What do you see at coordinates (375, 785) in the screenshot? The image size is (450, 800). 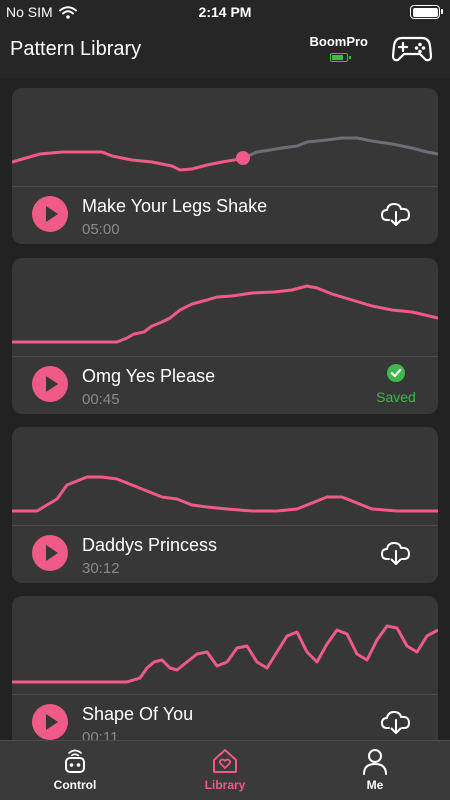 I see `tab-label: Me` at bounding box center [375, 785].